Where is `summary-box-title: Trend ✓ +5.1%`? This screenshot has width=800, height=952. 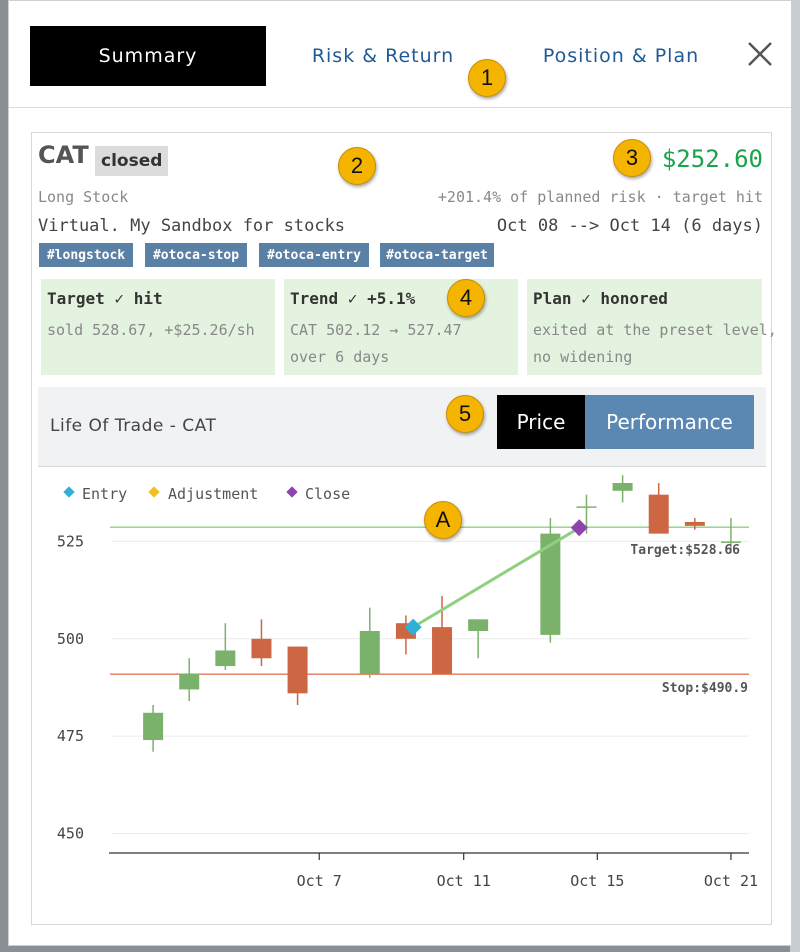 summary-box-title: Trend ✓ +5.1% is located at coordinates (353, 298).